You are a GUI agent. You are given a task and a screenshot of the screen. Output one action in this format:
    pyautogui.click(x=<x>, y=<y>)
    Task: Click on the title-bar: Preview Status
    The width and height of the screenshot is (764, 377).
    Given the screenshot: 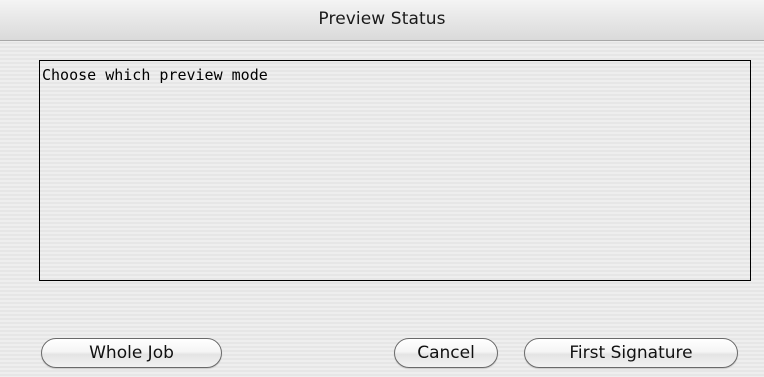 What is the action you would take?
    pyautogui.click(x=382, y=20)
    